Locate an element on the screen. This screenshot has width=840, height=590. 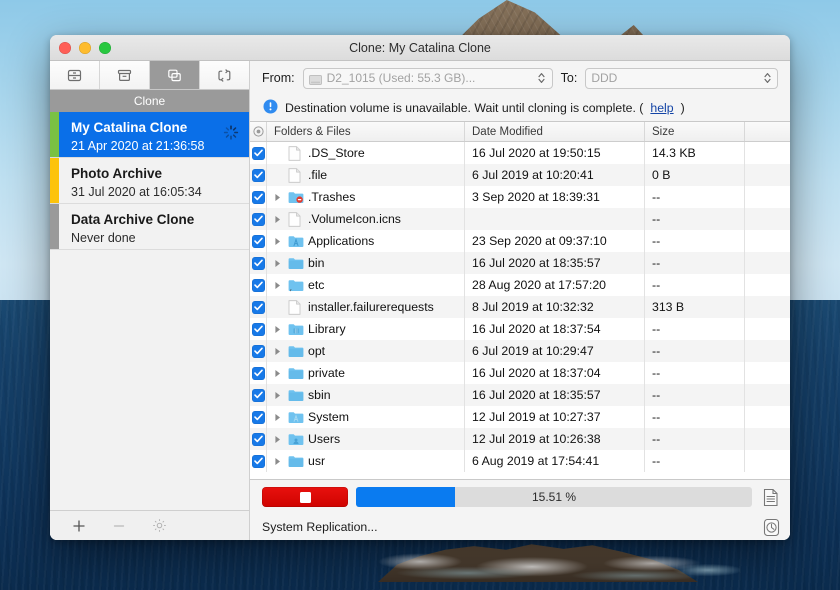
table-row: Library 16 Jul 2020 at 18:37:54 -- is located at coordinates (520, 329).